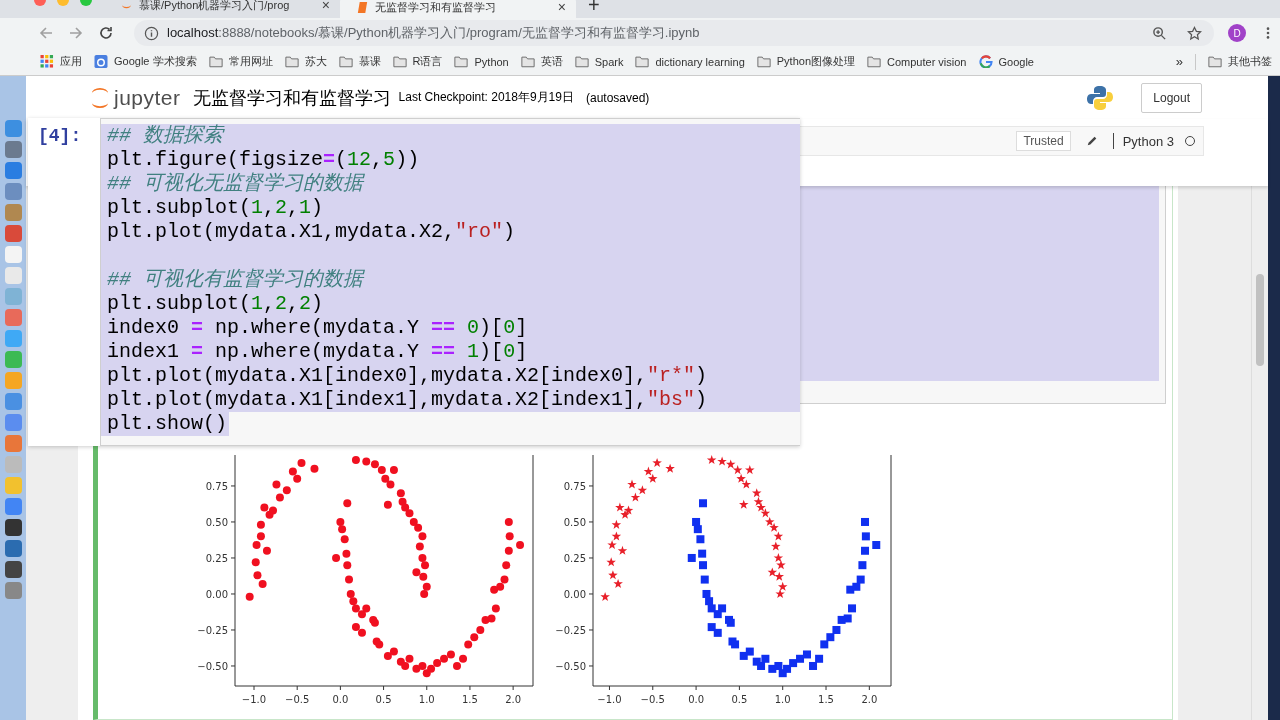 Image resolution: width=1280 pixels, height=720 pixels. I want to click on autosave-status: (autosaved), so click(617, 97).